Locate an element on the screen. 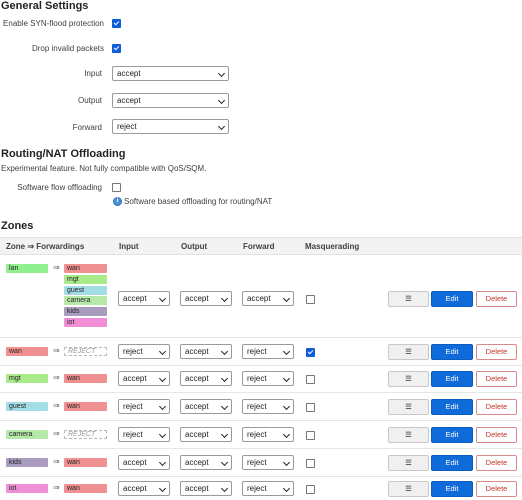  zone-tag-camera: camera is located at coordinates (27, 434).